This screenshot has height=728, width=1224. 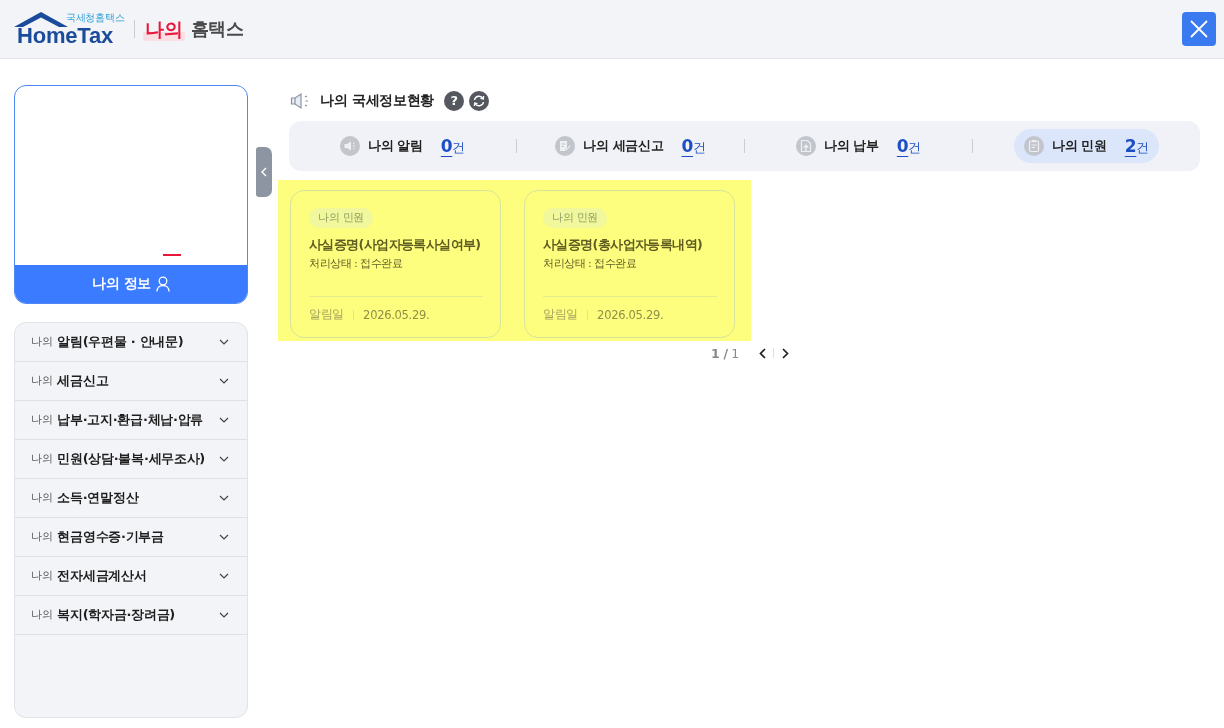 I want to click on dash-icon, so click(x=172, y=255).